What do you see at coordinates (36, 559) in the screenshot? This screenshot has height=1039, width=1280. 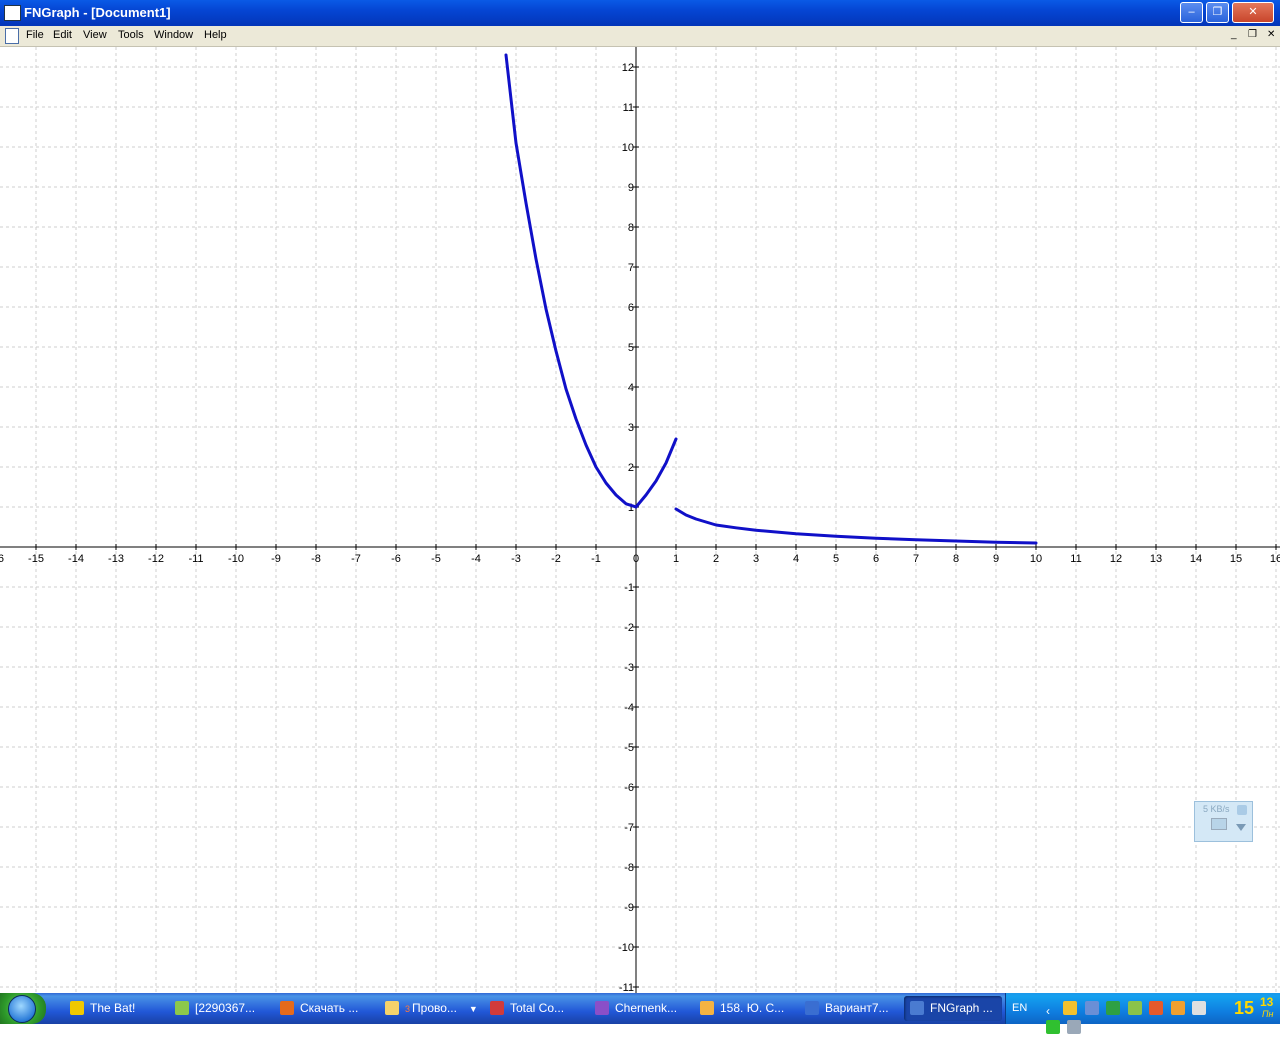 I see `x-tick-label: -15` at bounding box center [36, 559].